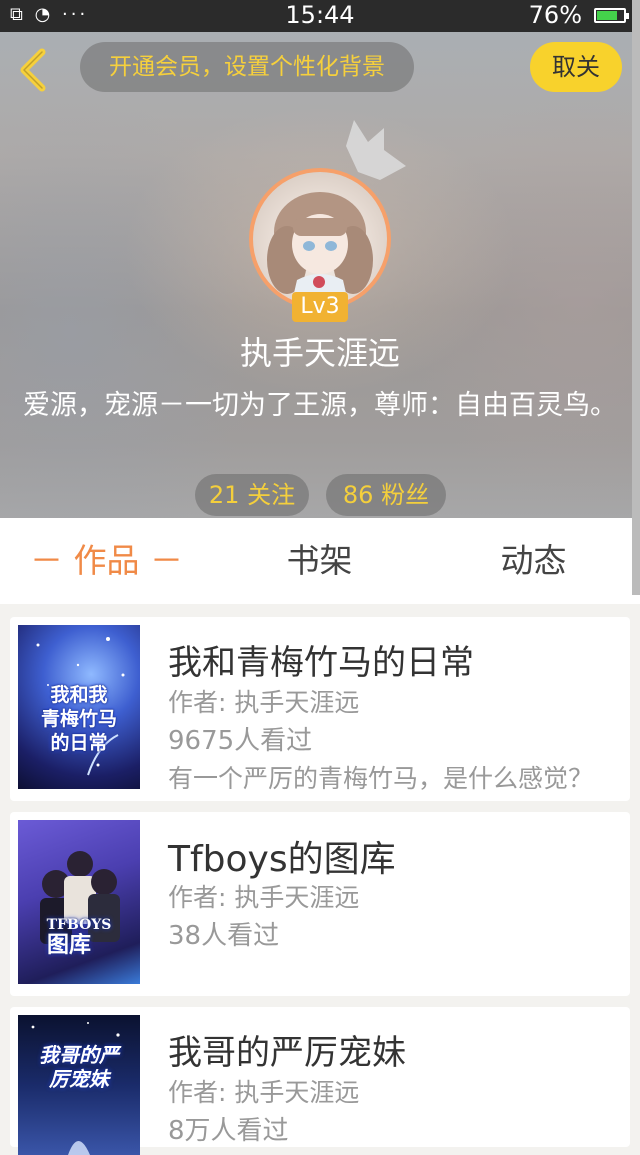 The height and width of the screenshot is (1155, 640). What do you see at coordinates (68, 945) in the screenshot?
I see `cover-subtitle-text: 图库` at bounding box center [68, 945].